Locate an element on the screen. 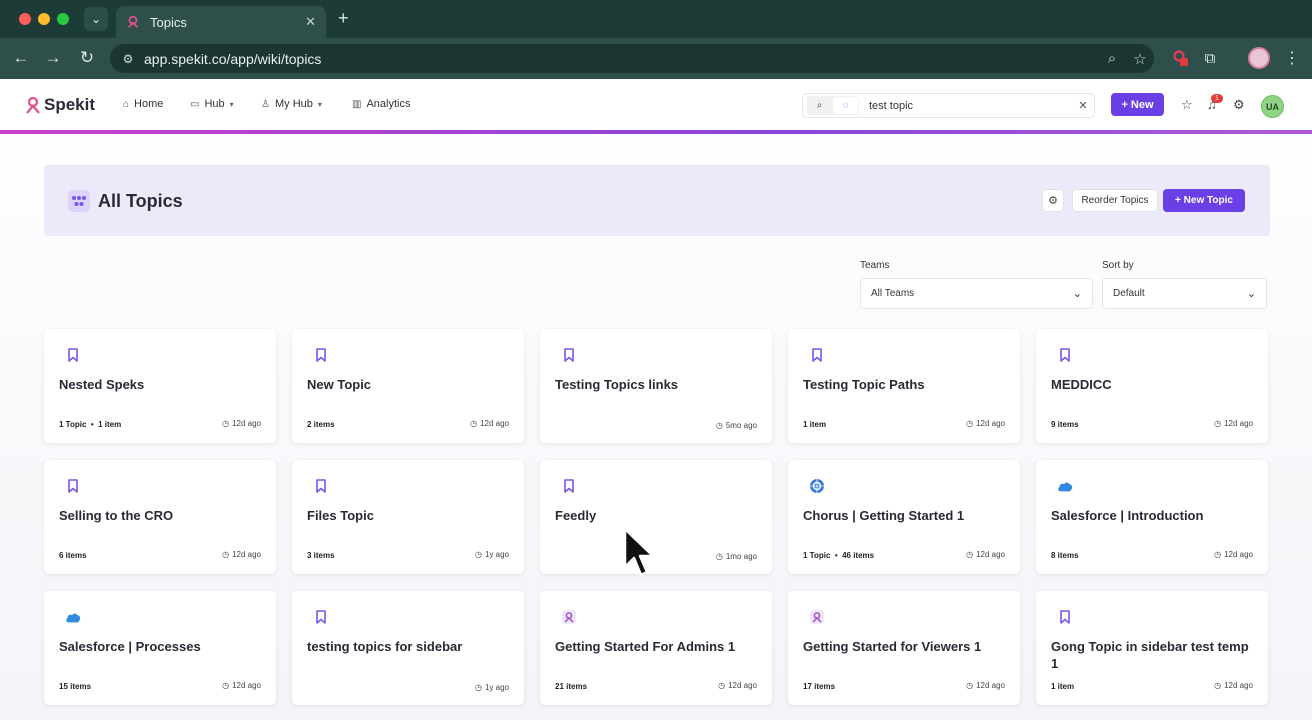 The height and width of the screenshot is (720, 1312). topic-card-updated: ◷ 5mo ago is located at coordinates (736, 425).